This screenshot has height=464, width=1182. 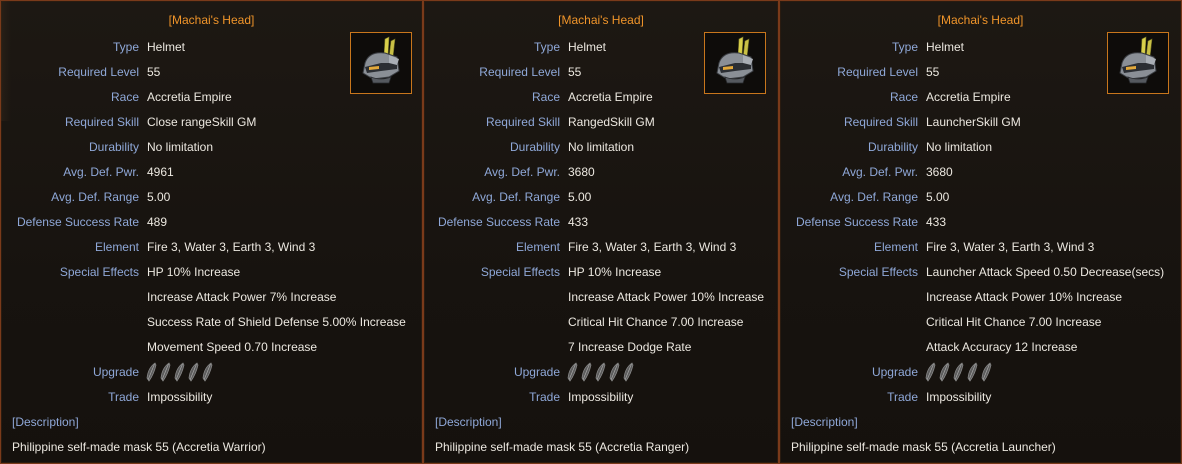 I want to click on label-durability: Durability, so click(x=892, y=147).